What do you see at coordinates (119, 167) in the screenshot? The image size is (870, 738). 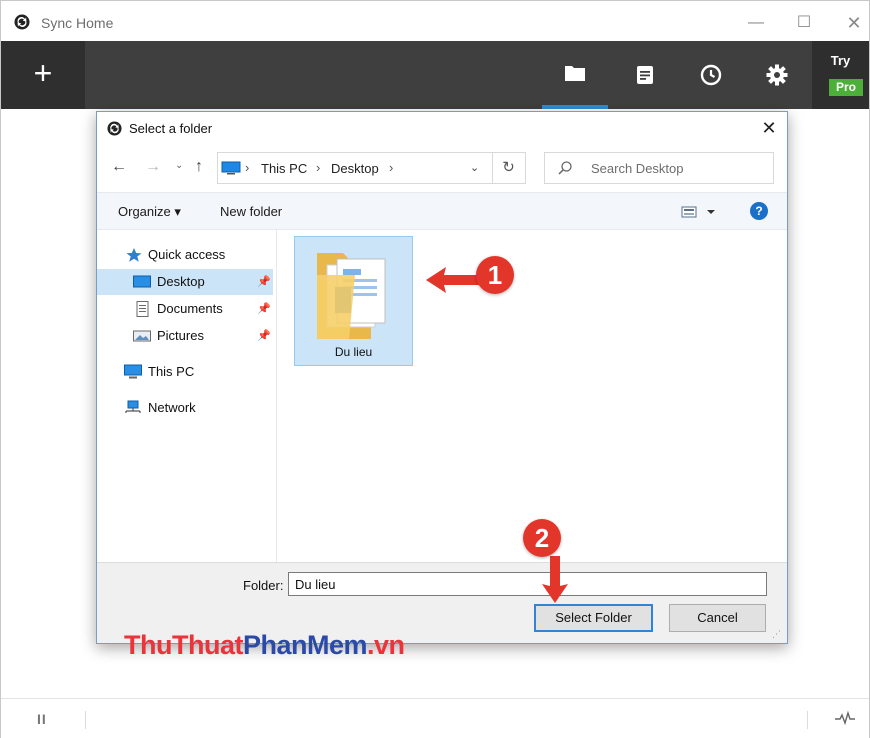 I see `back-arrow-icon: ←` at bounding box center [119, 167].